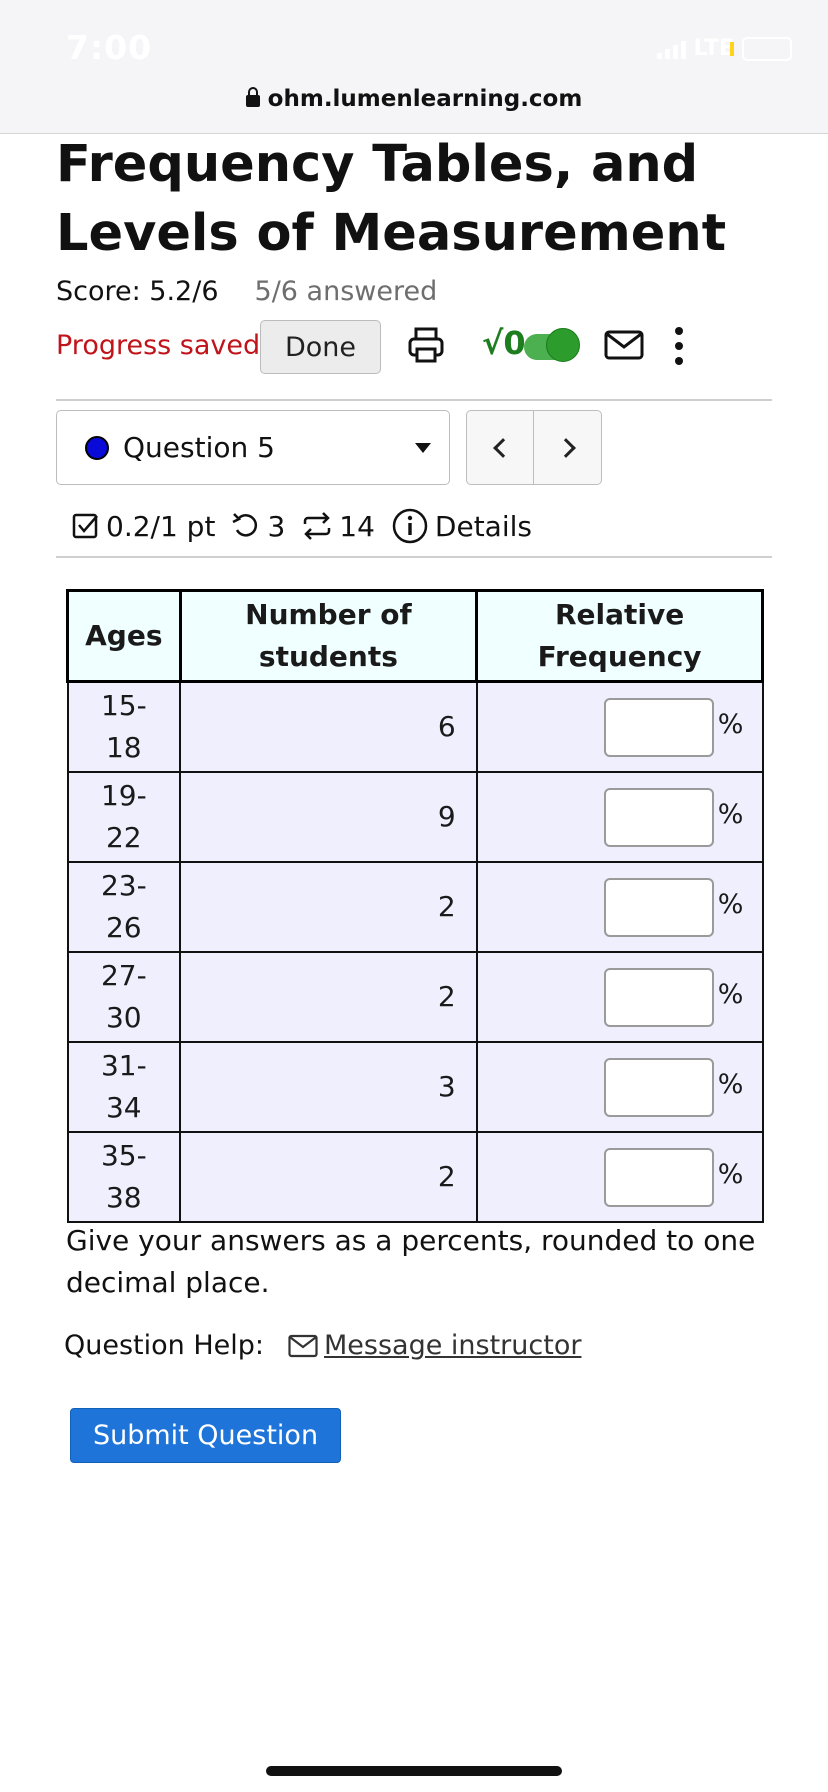 The height and width of the screenshot is (1792, 828). Describe the element at coordinates (252, 97) in the screenshot. I see `lock-icon` at that location.